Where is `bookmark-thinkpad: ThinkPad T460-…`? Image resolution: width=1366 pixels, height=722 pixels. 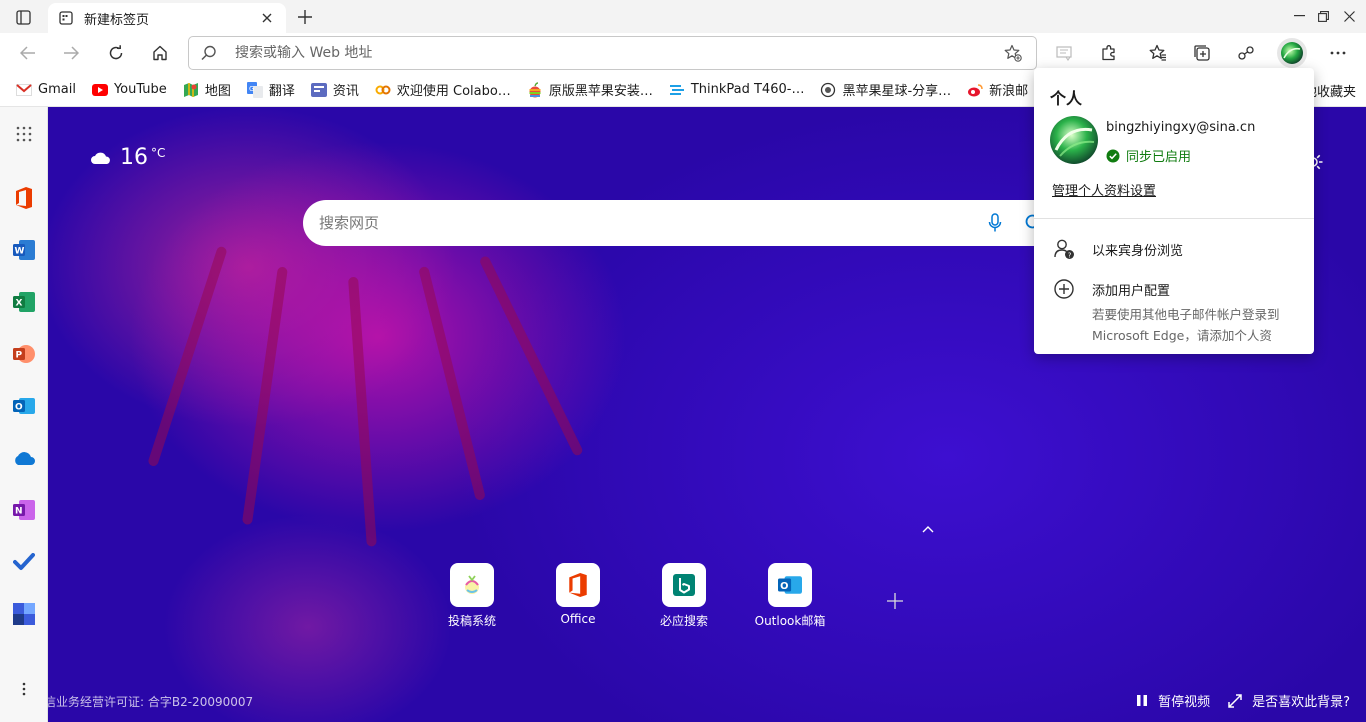
bookmark-thinkpad: ThinkPad T460-… is located at coordinates (737, 90).